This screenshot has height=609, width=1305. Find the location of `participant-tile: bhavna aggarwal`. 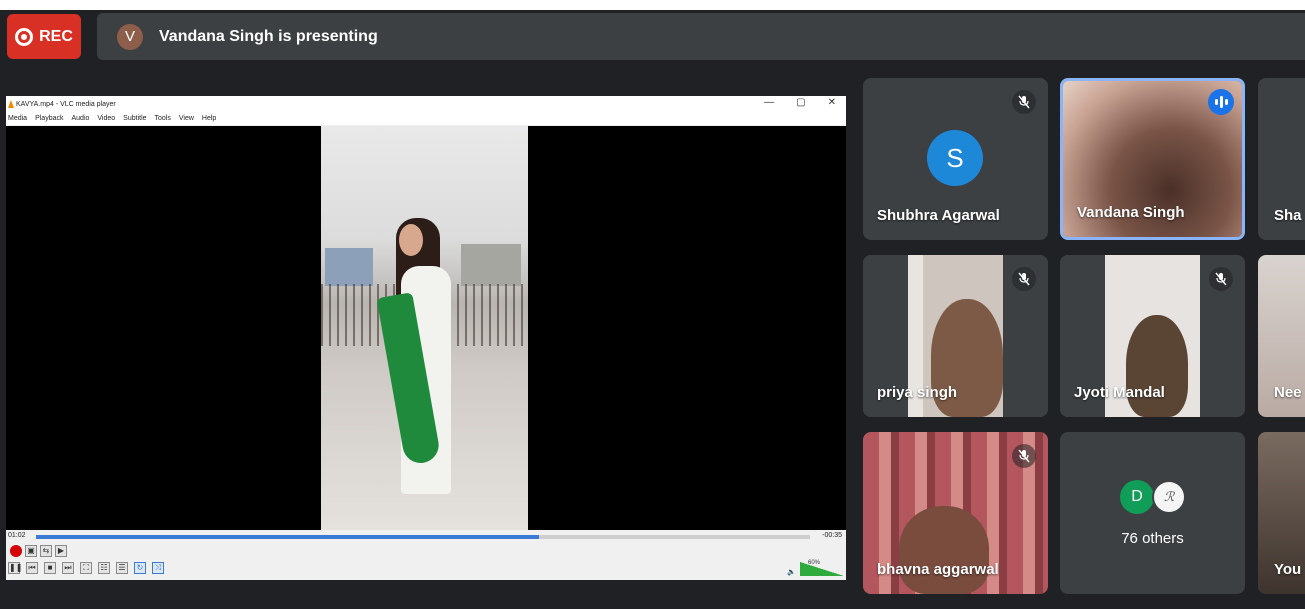

participant-tile: bhavna aggarwal is located at coordinates (955, 513).